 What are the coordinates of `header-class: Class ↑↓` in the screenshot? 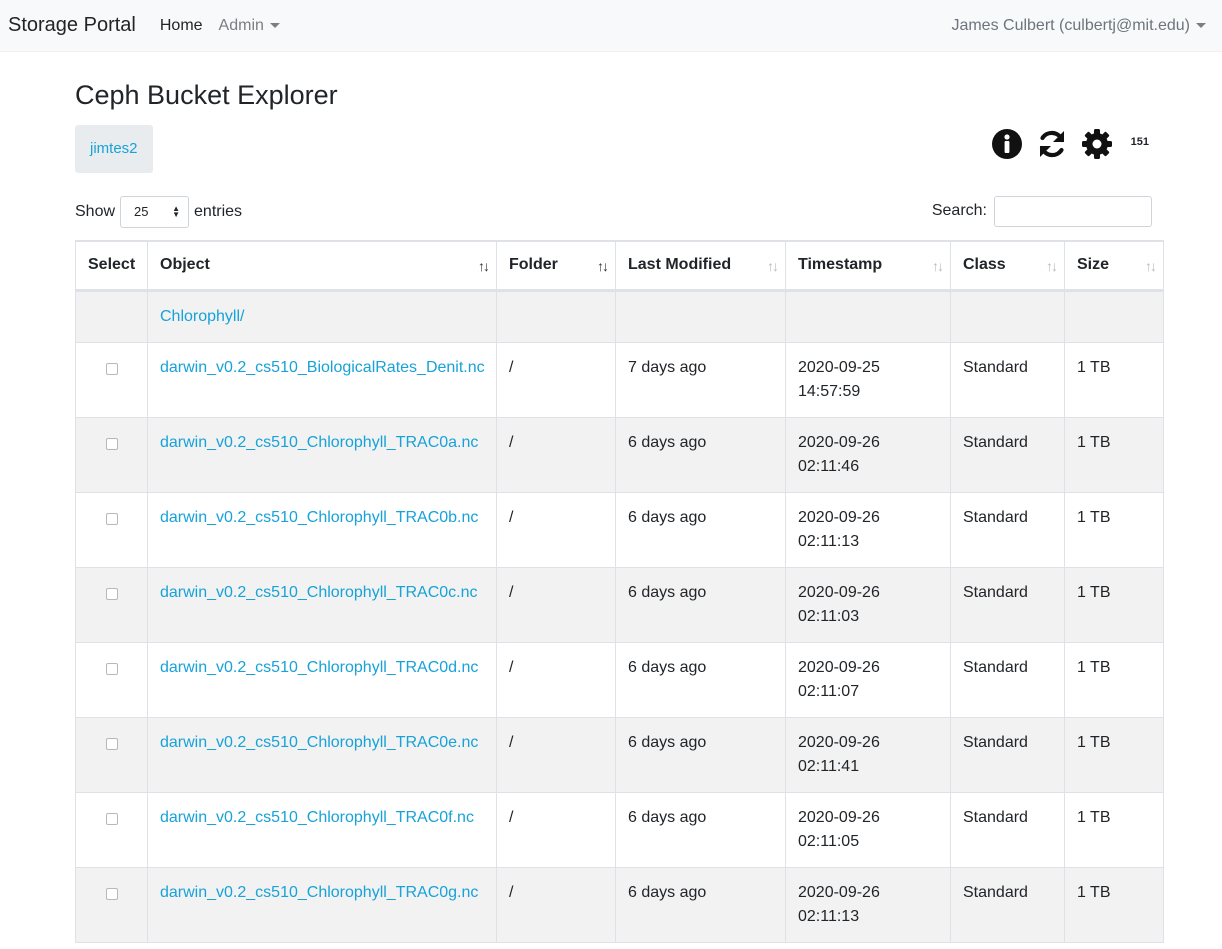 It's located at (1007, 266).